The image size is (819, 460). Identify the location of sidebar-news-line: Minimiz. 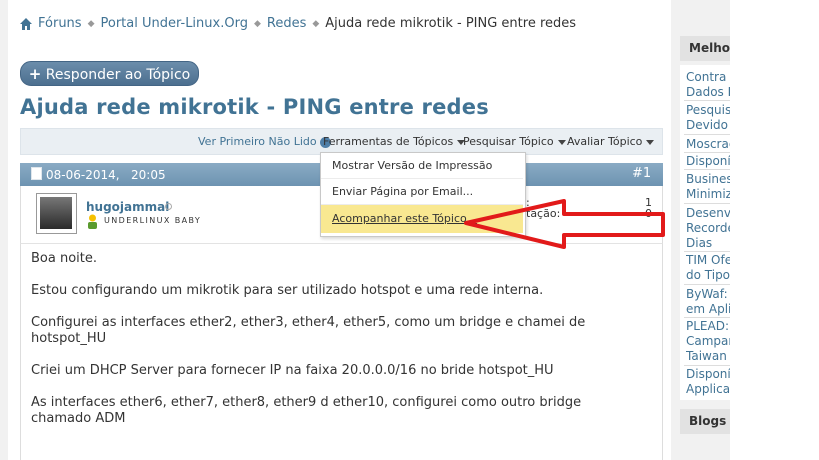
(708, 194).